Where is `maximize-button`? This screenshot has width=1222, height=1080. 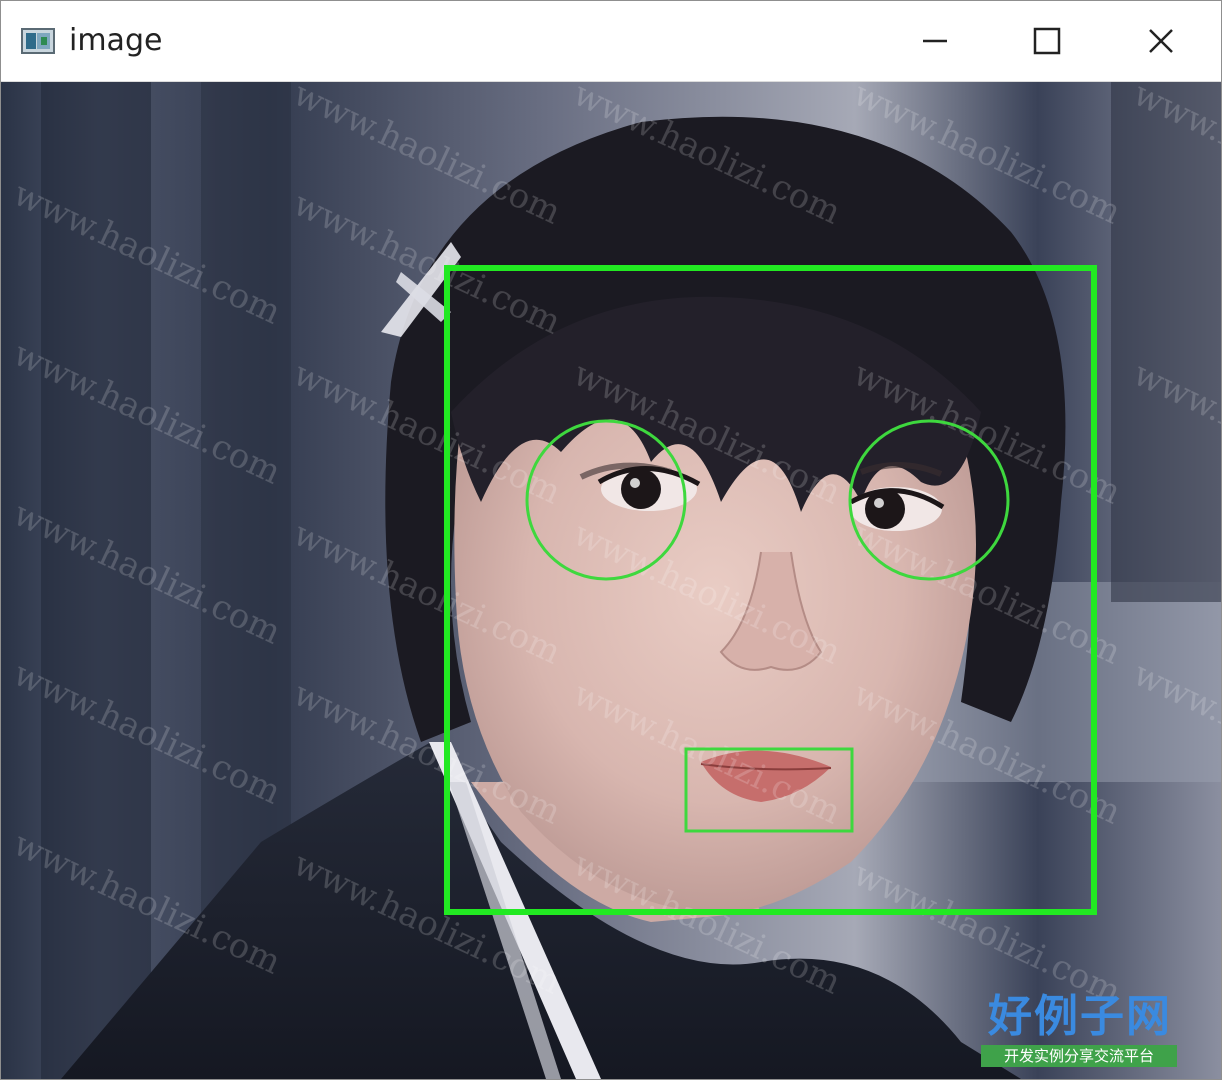 maximize-button is located at coordinates (1047, 41).